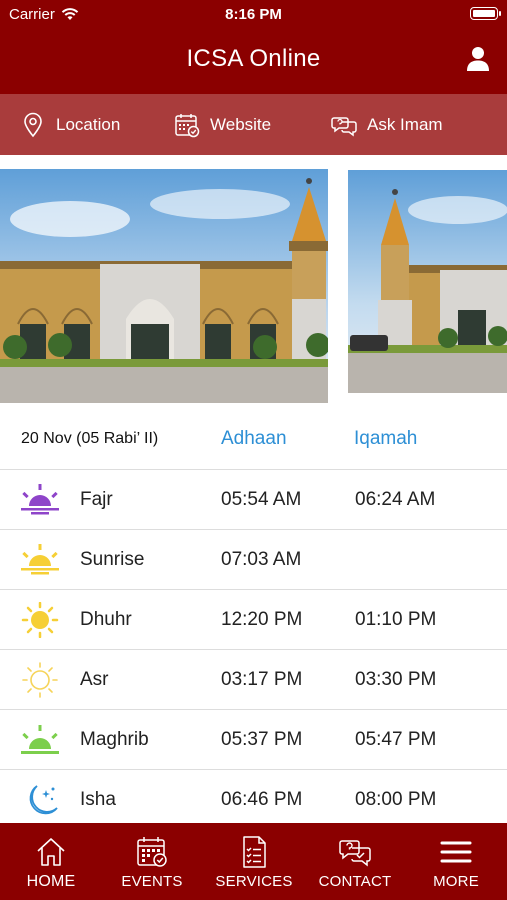 The image size is (507, 900). I want to click on status-bar: Carrier 8:16 PM, so click(253, 14).